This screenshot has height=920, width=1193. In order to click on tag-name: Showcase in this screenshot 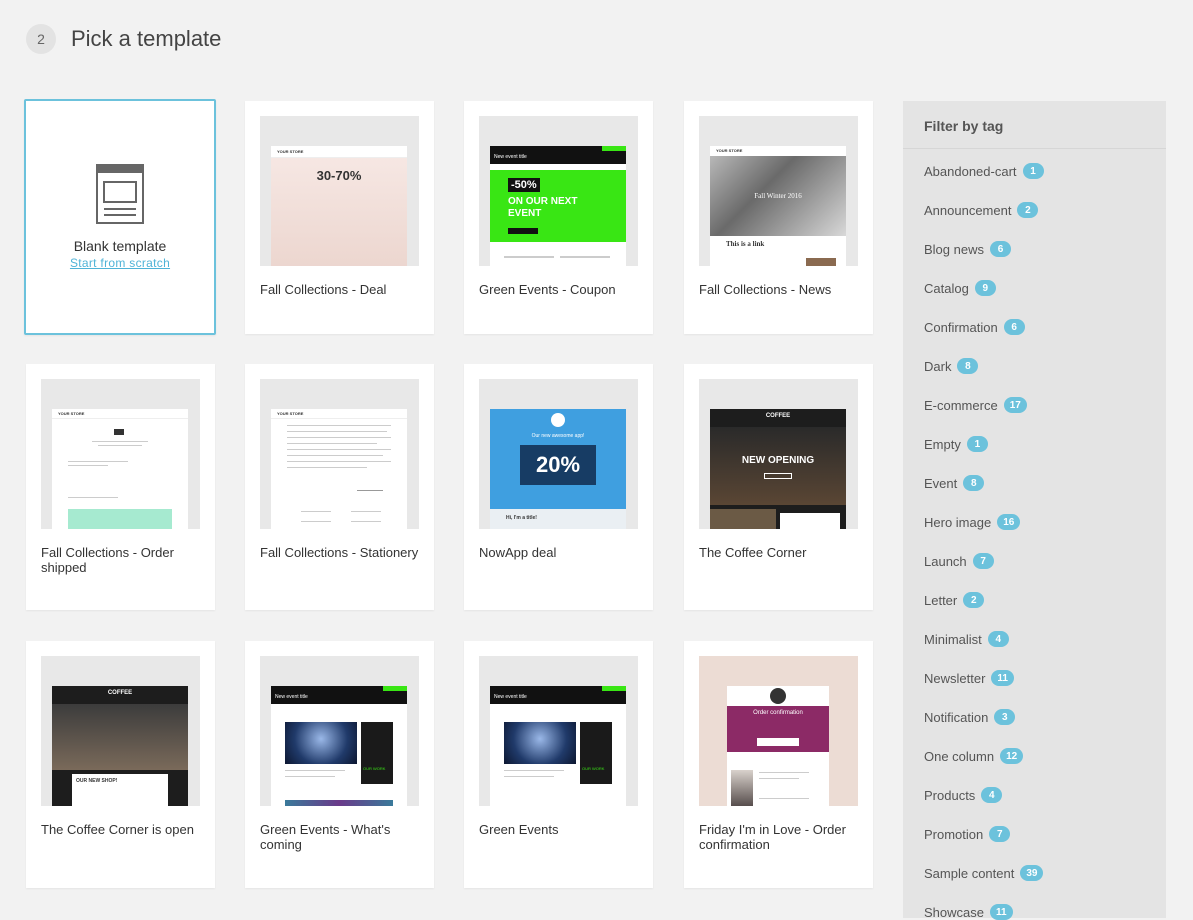, I will do `click(954, 912)`.